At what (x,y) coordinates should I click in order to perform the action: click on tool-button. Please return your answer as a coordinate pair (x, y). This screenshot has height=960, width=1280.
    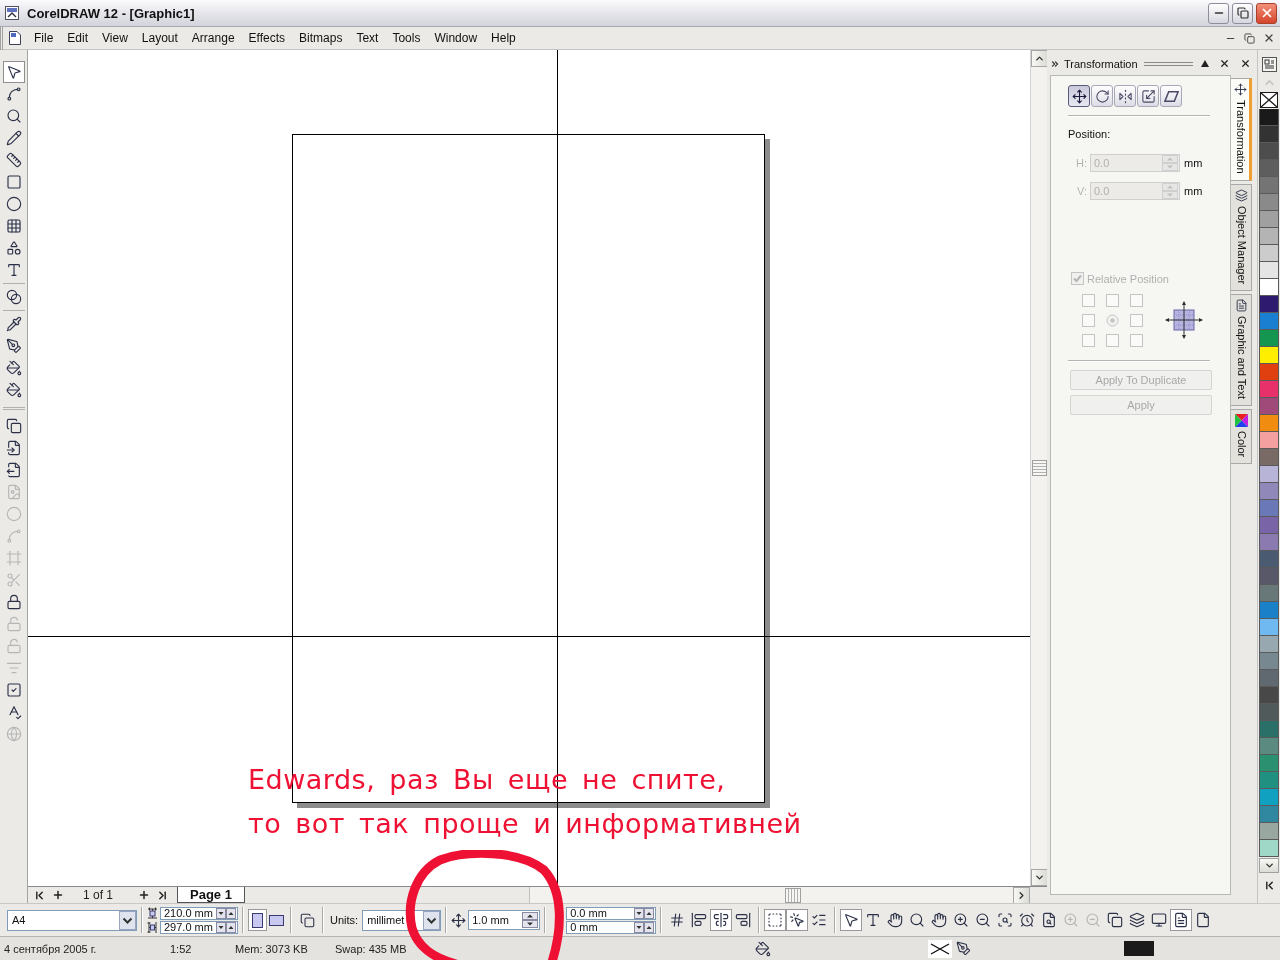
    Looking at the image, I should click on (13, 72).